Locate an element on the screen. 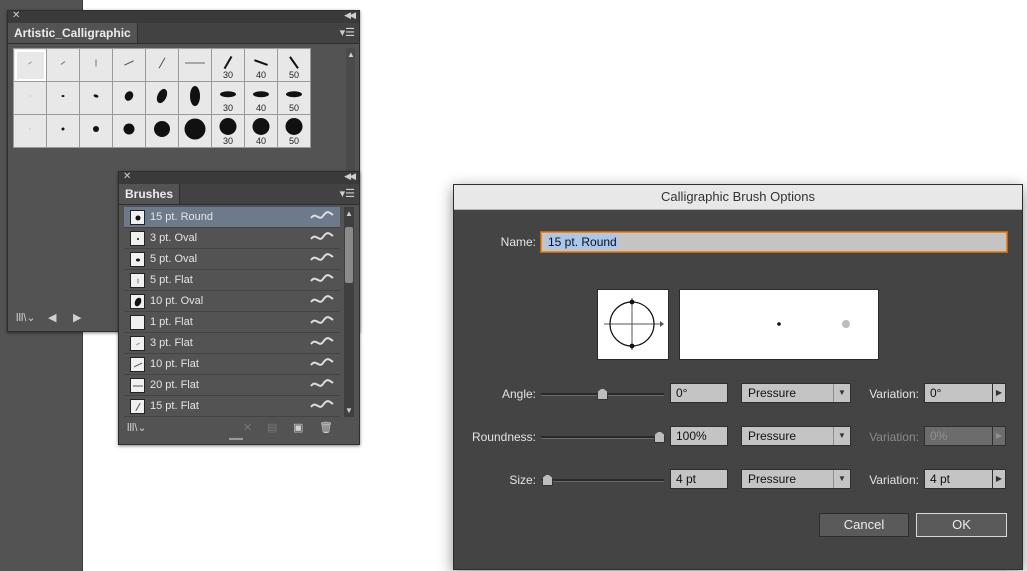 The height and width of the screenshot is (571, 1027). tab-artistic-calligraphic: Artistic_Calligraphic is located at coordinates (73, 33).